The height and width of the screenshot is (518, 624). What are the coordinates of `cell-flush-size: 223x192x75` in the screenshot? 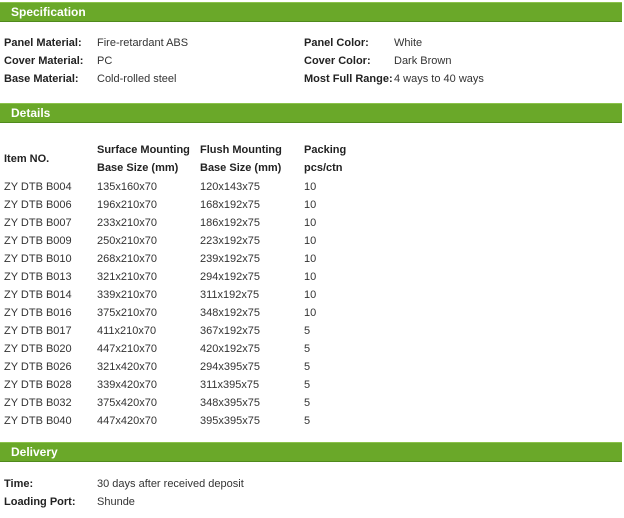 It's located at (230, 241).